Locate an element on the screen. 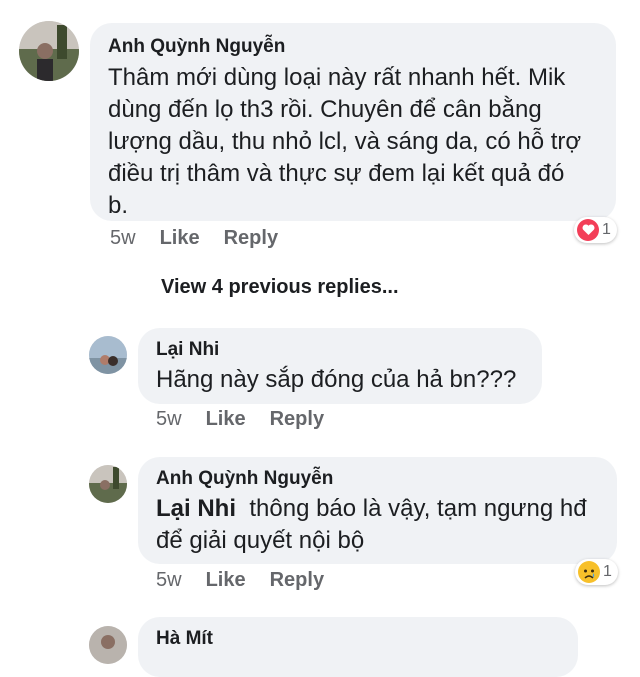  sad-face-icon is located at coordinates (589, 572).